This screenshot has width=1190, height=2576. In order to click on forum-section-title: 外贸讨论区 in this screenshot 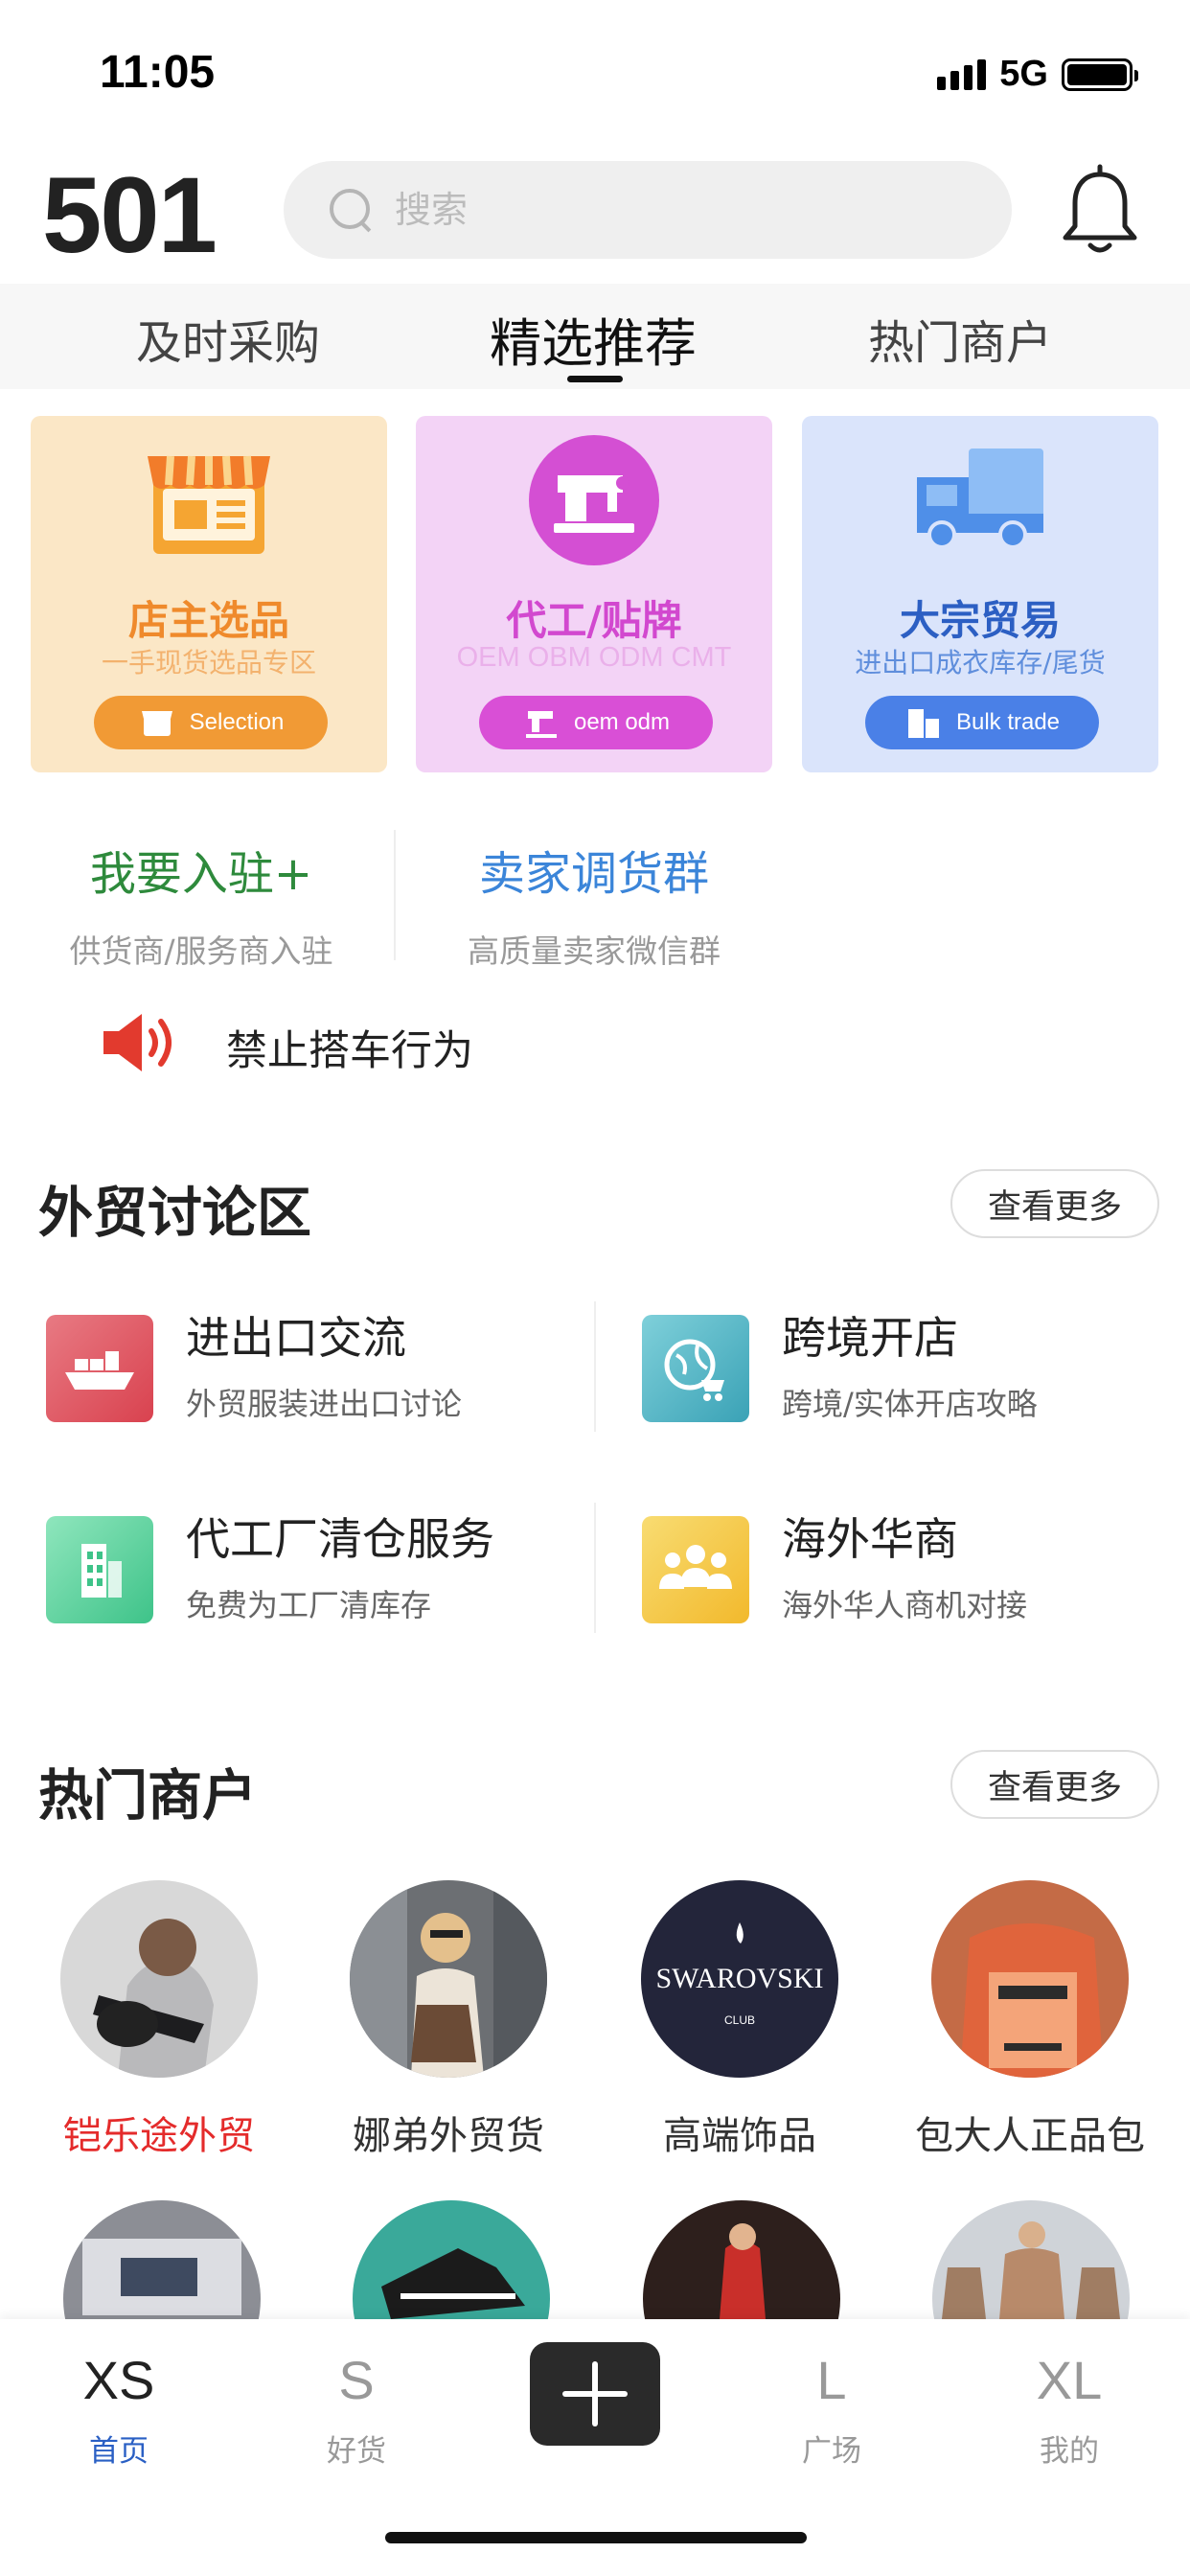, I will do `click(175, 1213)`.